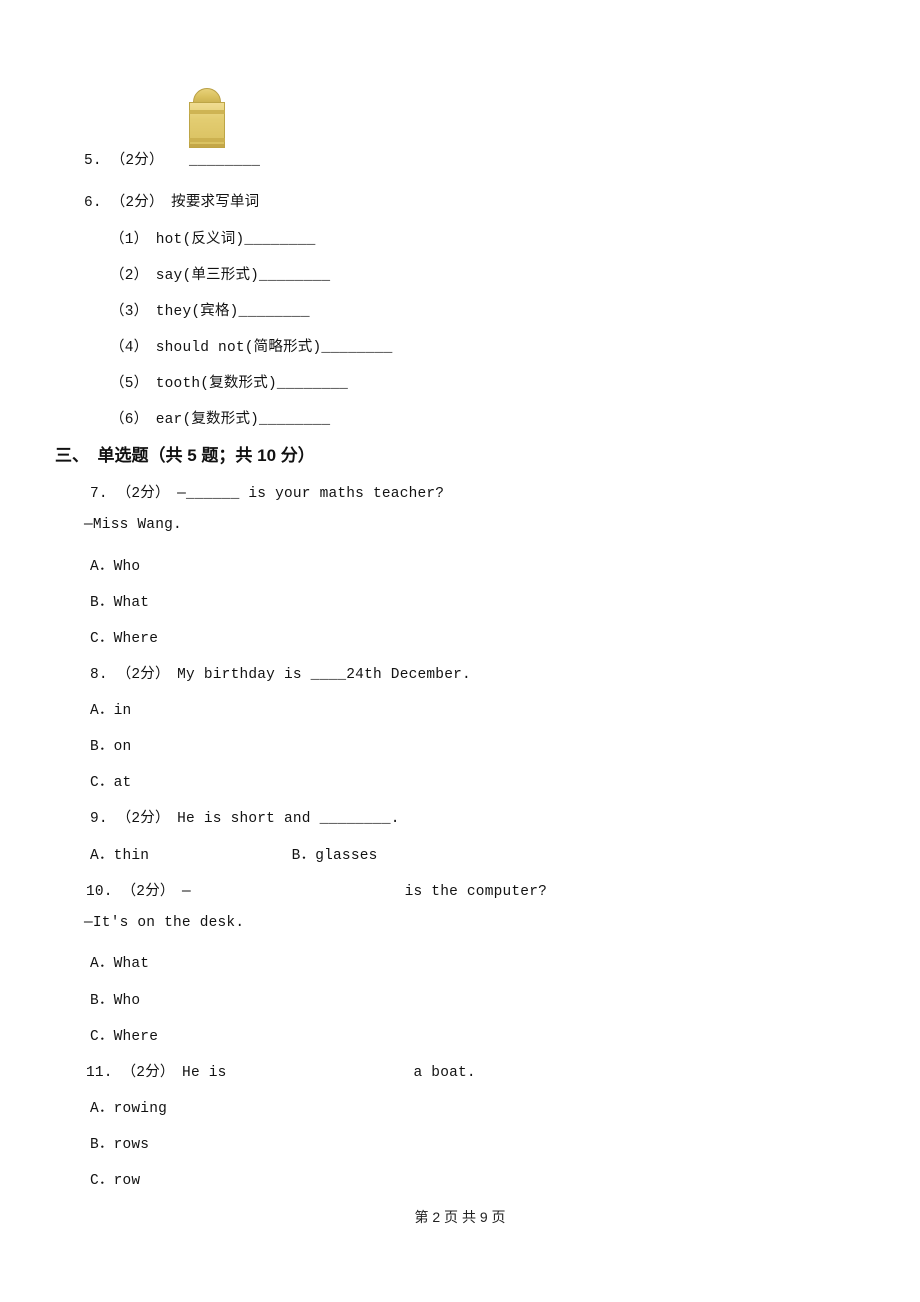  What do you see at coordinates (110, 780) in the screenshot?
I see `question-8-option-c: C．at` at bounding box center [110, 780].